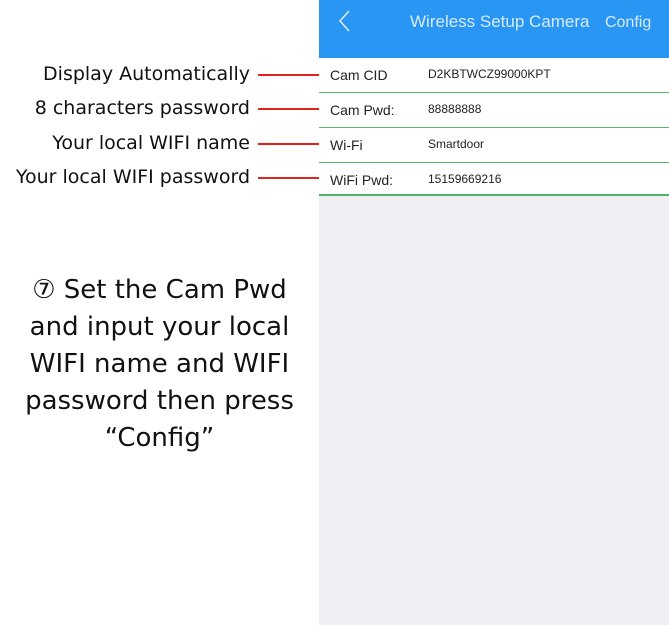  What do you see at coordinates (361, 180) in the screenshot?
I see `wifi-pwd-label: WiFi Pwd:` at bounding box center [361, 180].